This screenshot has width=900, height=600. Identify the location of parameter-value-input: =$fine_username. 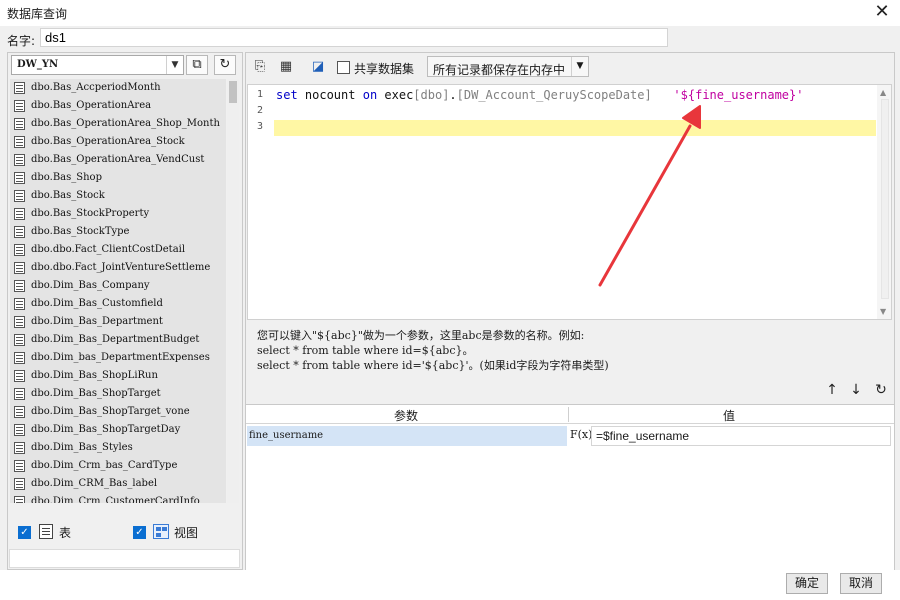
(741, 436).